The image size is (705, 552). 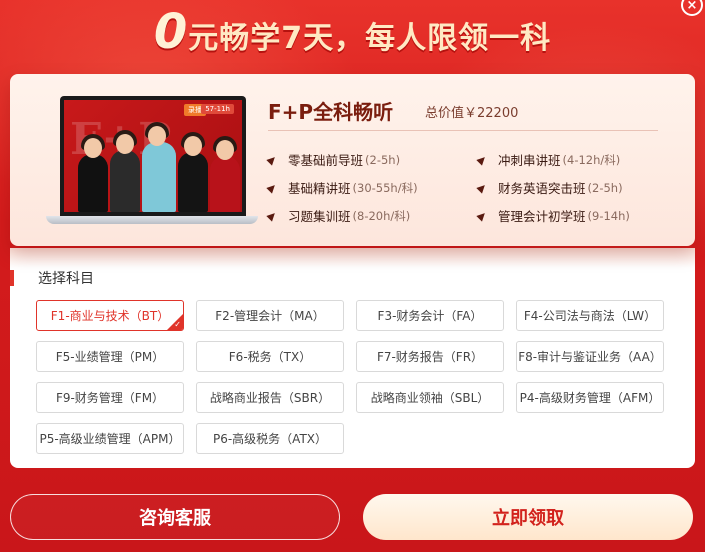 What do you see at coordinates (370, 38) in the screenshot?
I see `headline-text: 元畅学7天，每人限领一科` at bounding box center [370, 38].